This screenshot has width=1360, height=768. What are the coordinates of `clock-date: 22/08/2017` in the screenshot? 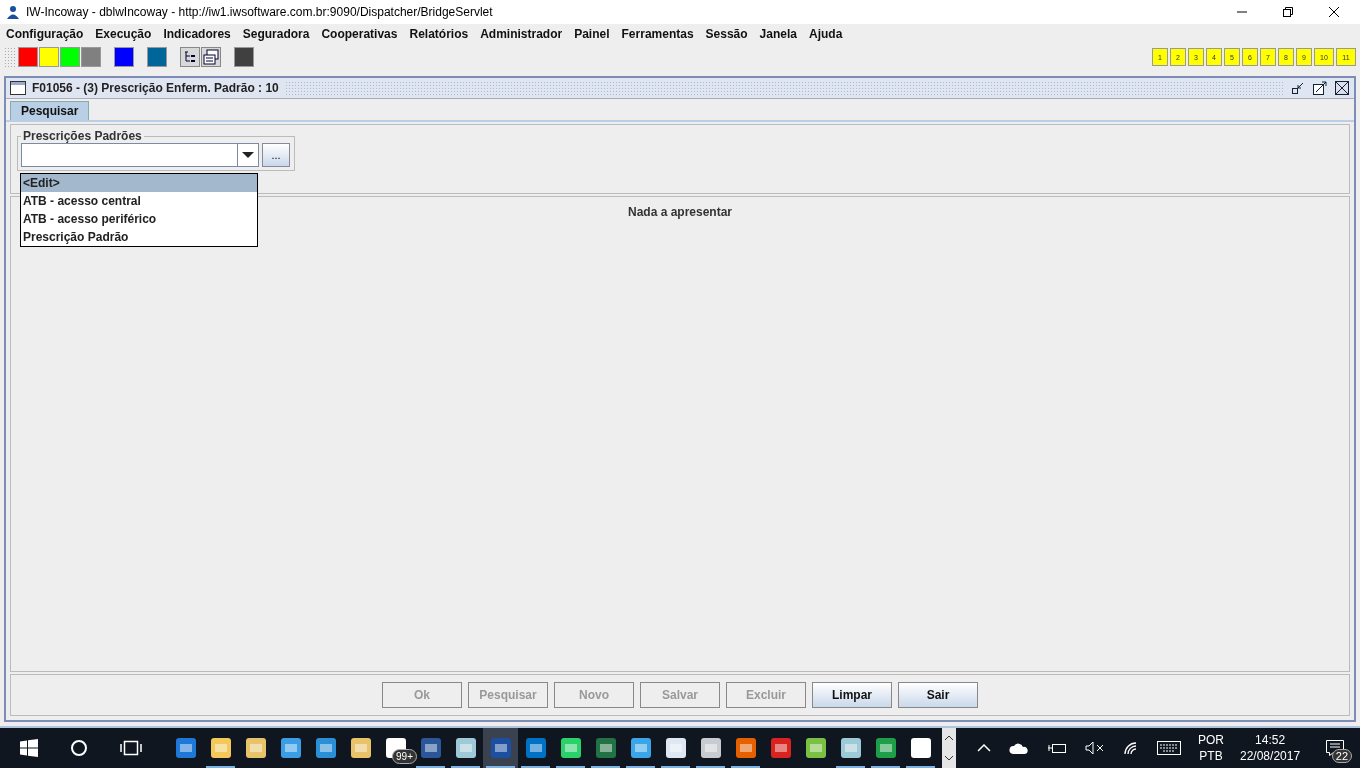 It's located at (1270, 756).